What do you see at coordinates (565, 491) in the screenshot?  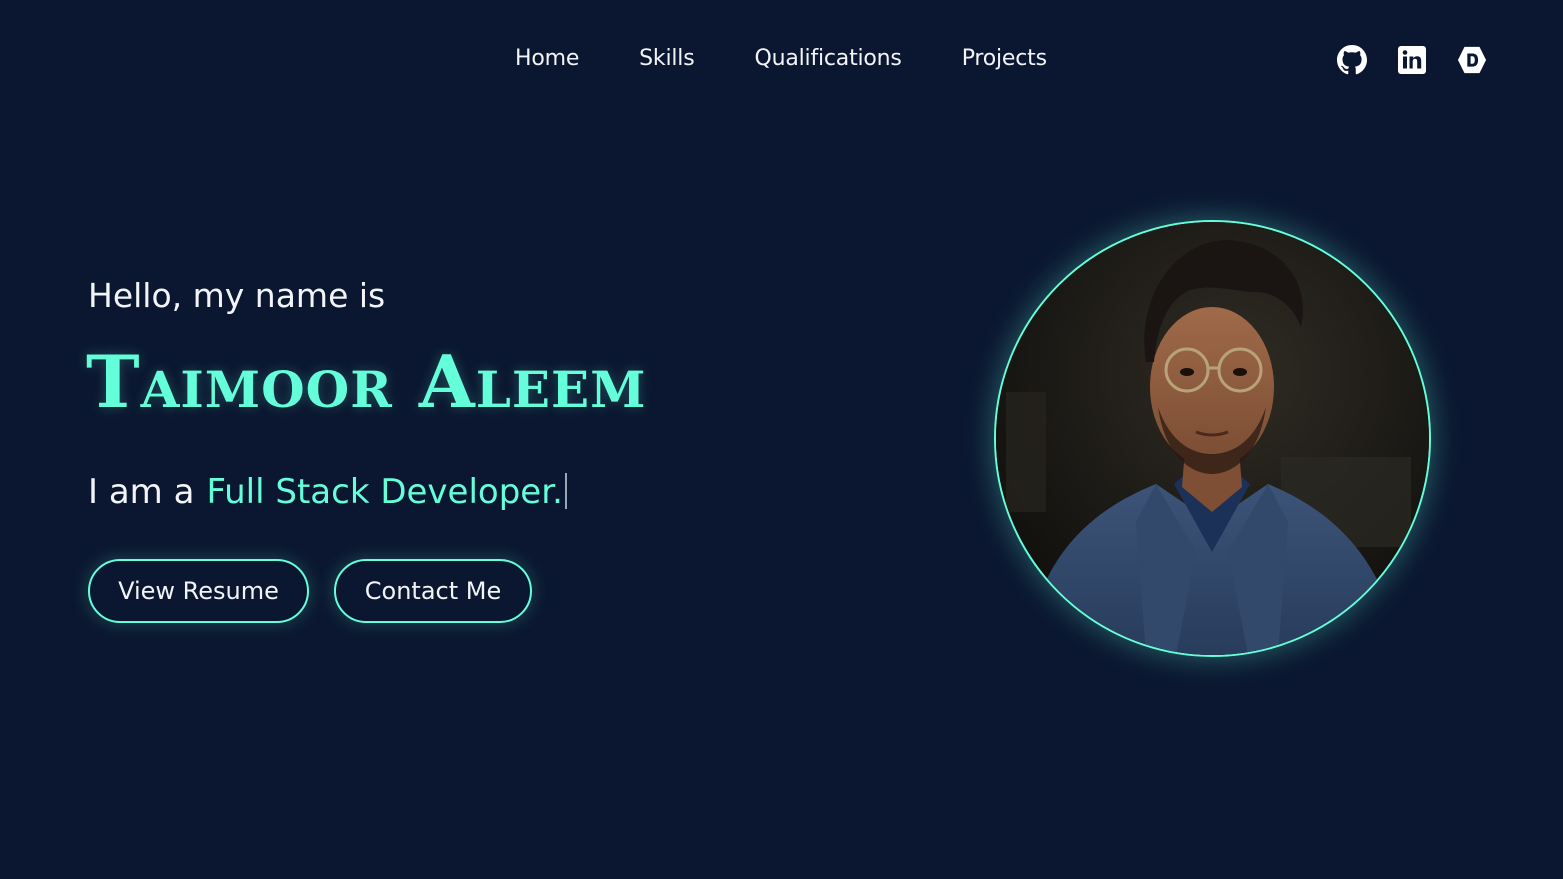 I see `typing-cursor` at bounding box center [565, 491].